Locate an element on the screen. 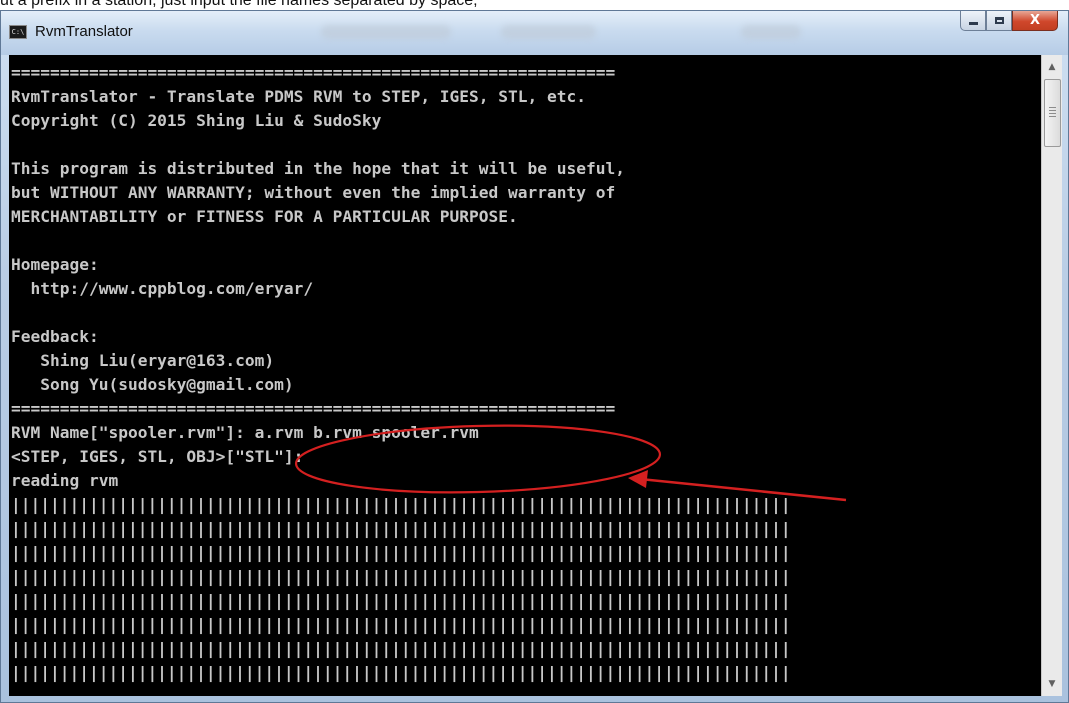  scroll-thumb is located at coordinates (1052, 113).